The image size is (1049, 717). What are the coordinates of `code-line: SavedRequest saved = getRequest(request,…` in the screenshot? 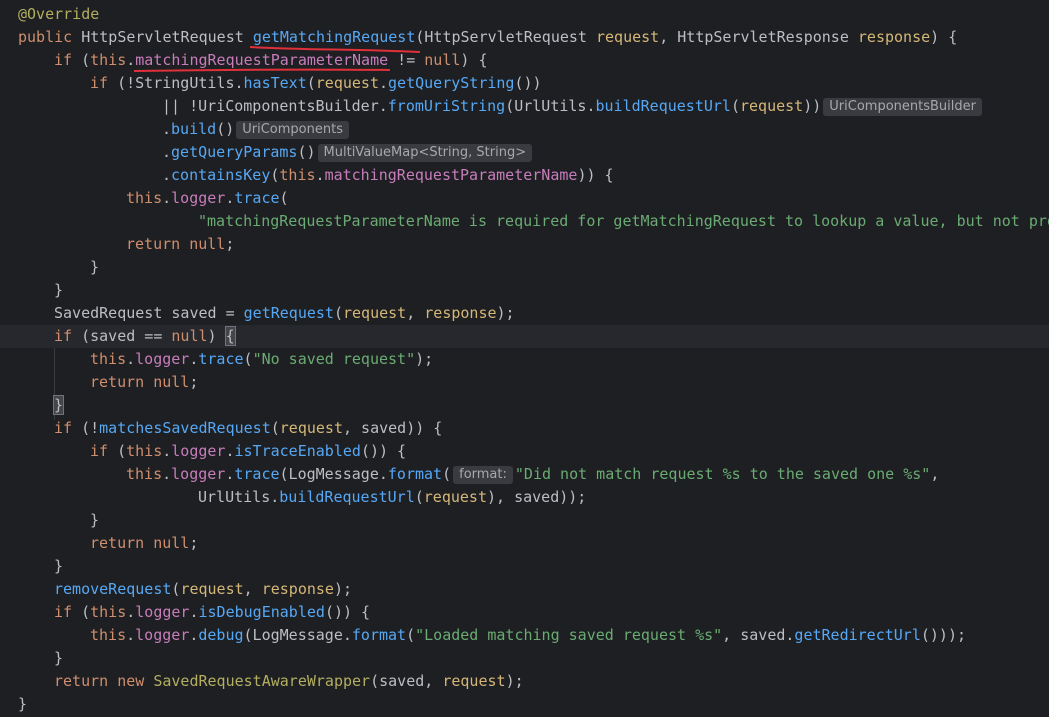 It's located at (524, 313).